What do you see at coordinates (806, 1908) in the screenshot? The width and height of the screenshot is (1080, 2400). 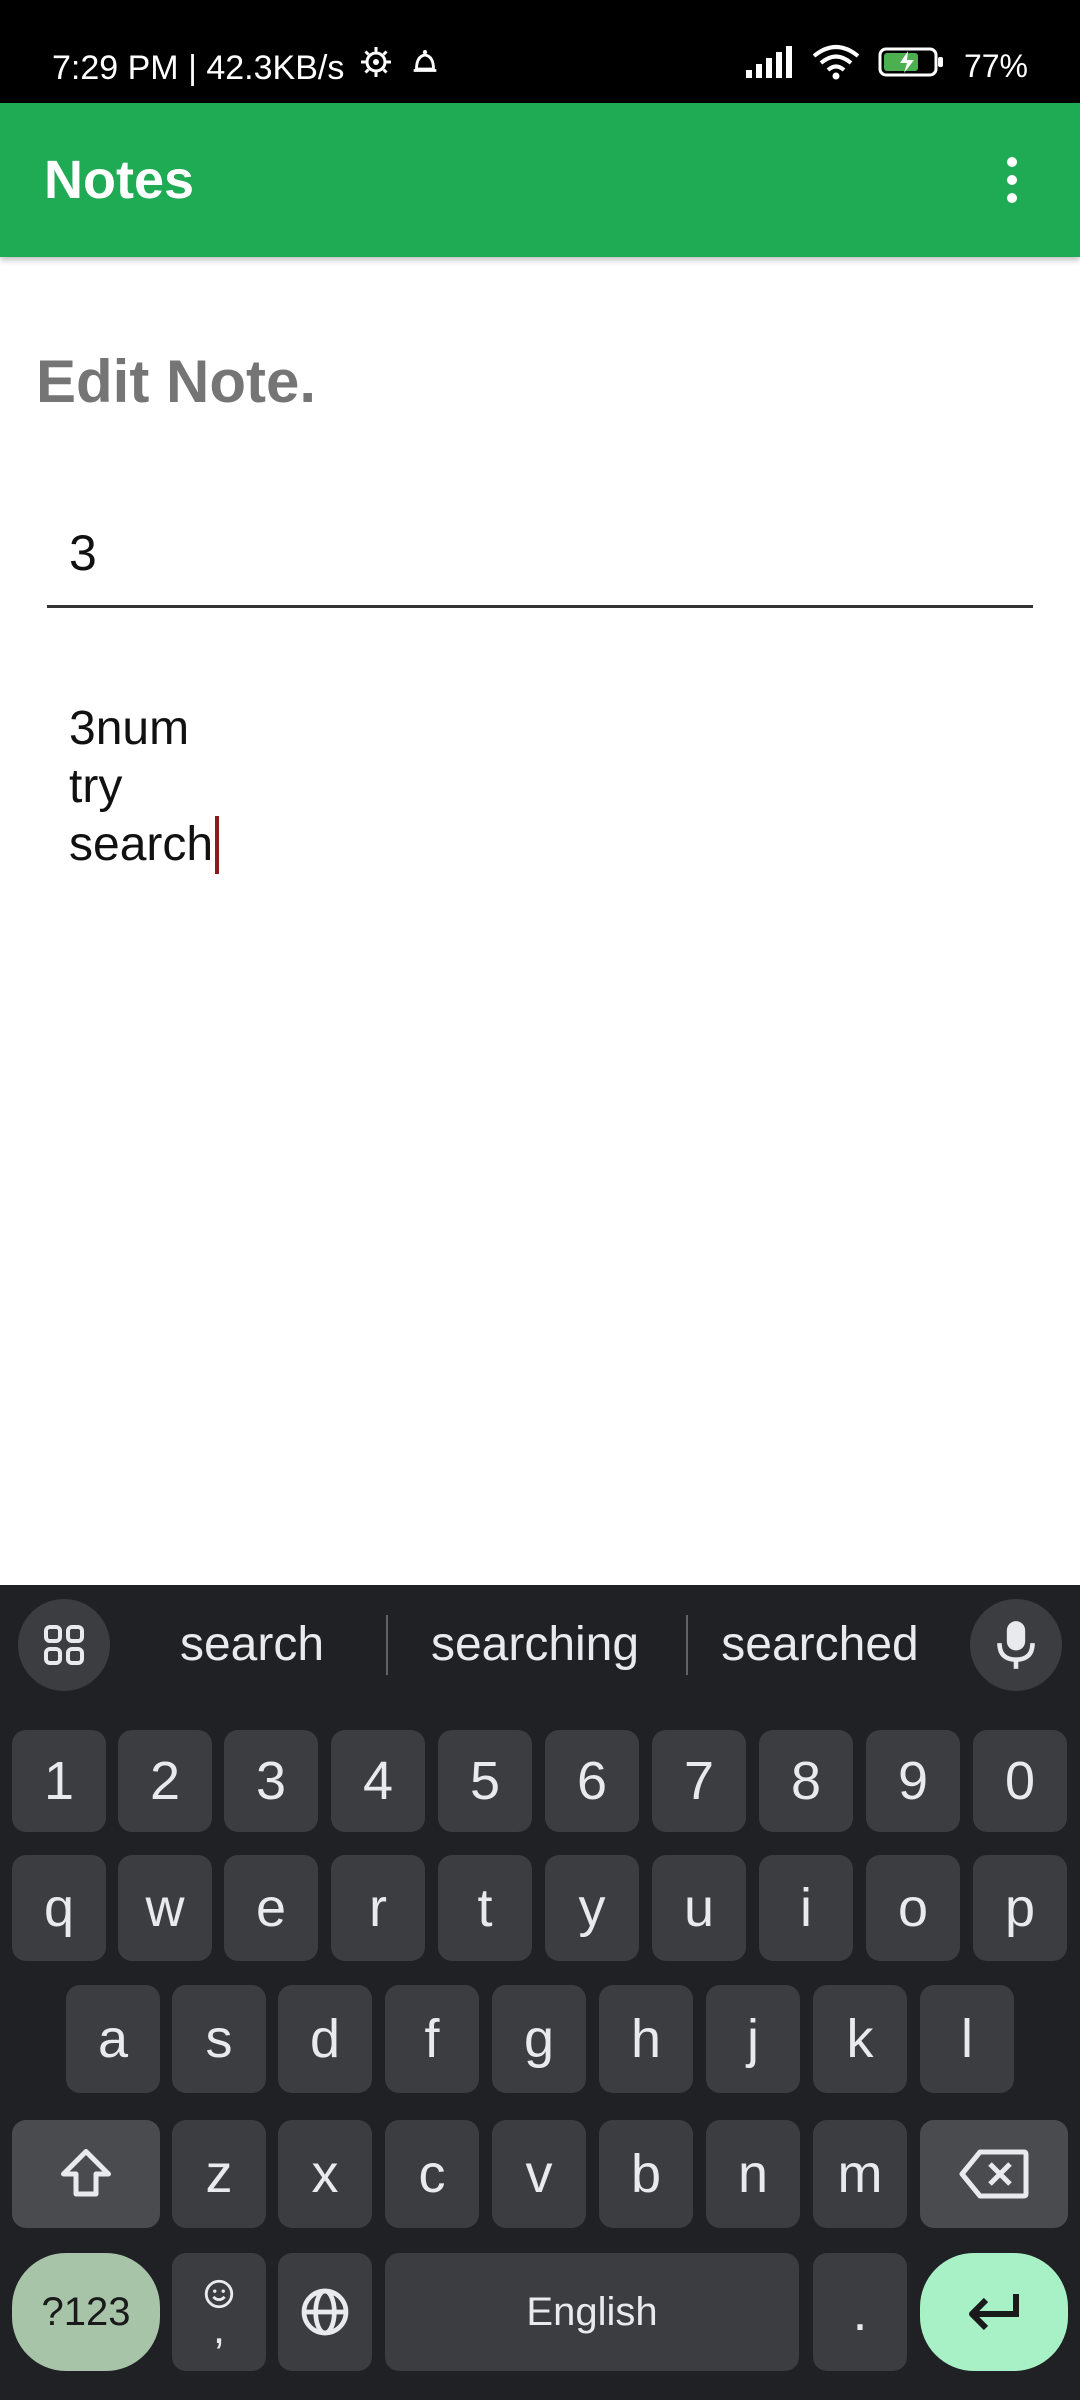 I see `key-i: i` at bounding box center [806, 1908].